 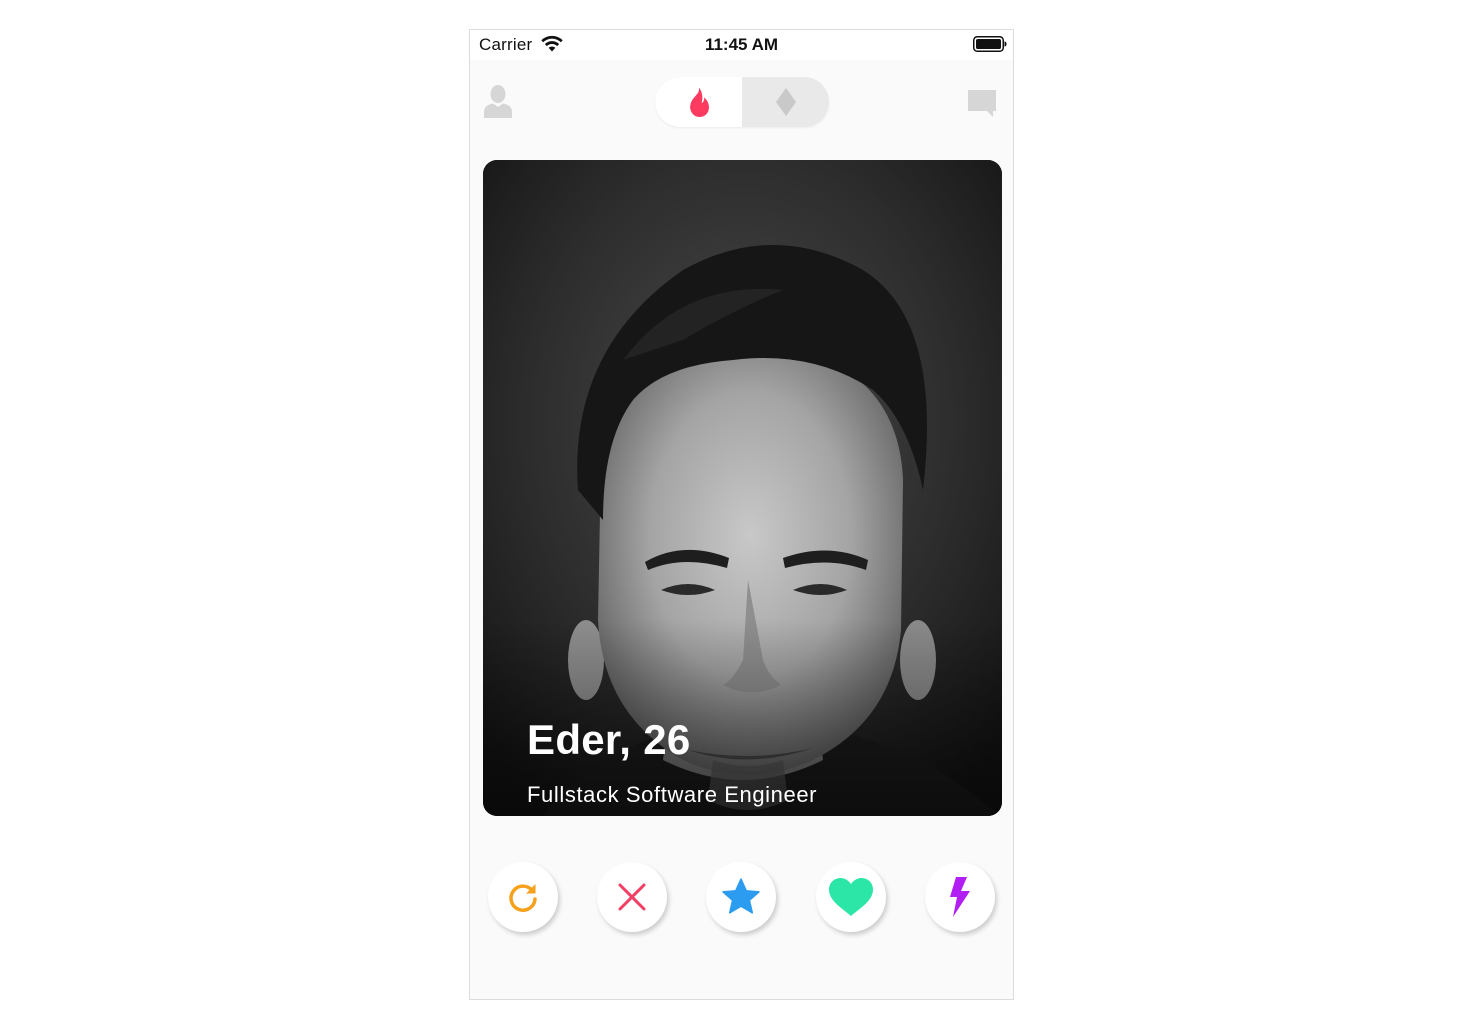 I want to click on diamond-icon, so click(x=785, y=102).